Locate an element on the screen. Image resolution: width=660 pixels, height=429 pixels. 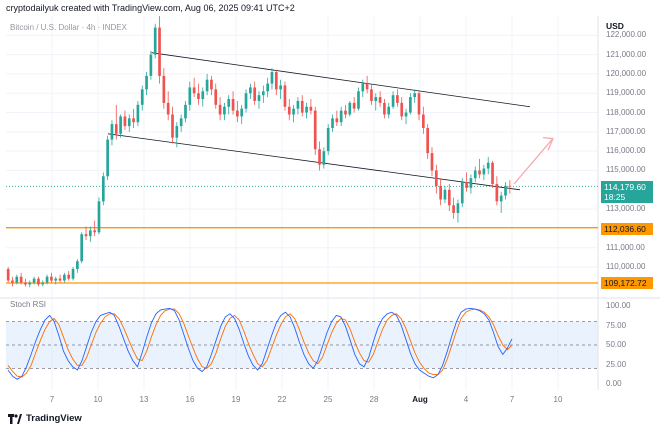
projection-arrow-line is located at coordinates (533, 162).